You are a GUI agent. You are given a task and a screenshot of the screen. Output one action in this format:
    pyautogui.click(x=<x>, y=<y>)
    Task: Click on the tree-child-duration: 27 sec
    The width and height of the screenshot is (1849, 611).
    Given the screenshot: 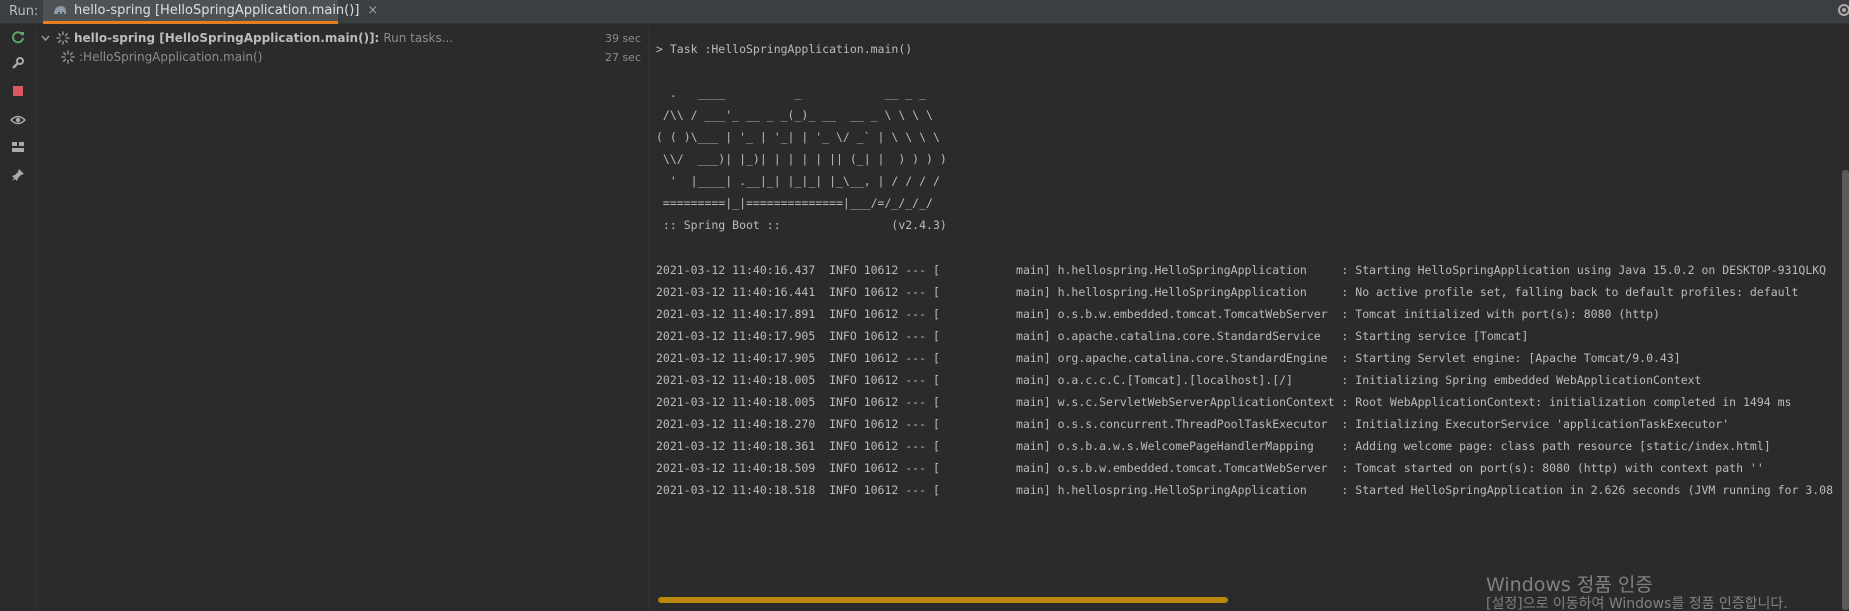 What is the action you would take?
    pyautogui.click(x=622, y=57)
    